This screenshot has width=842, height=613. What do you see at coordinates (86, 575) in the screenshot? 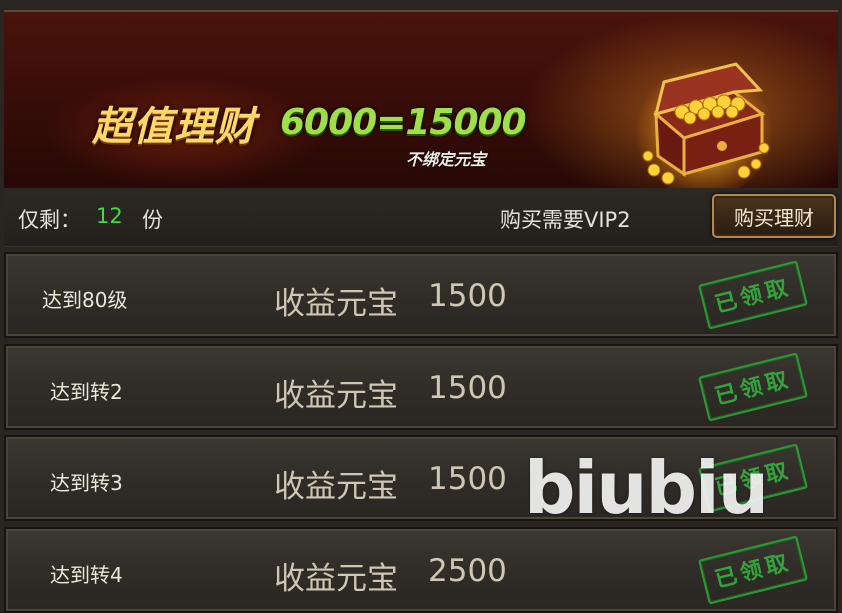
I see `row-condition: 达到转4` at bounding box center [86, 575].